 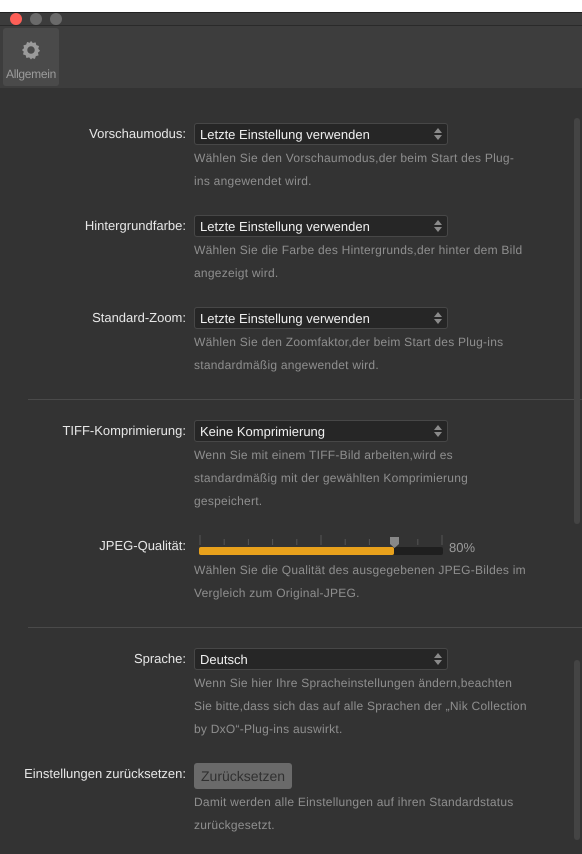 What do you see at coordinates (124, 431) in the screenshot?
I see `setting-label: TIFF-Komprimierung:` at bounding box center [124, 431].